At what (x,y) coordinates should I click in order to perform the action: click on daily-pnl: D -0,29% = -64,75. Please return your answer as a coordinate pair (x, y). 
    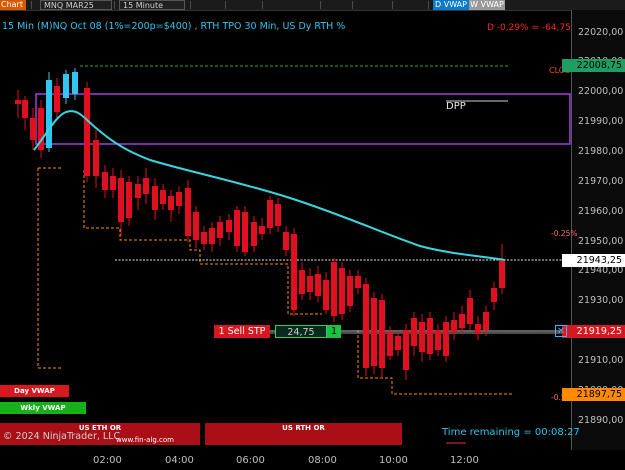
    Looking at the image, I should click on (529, 28).